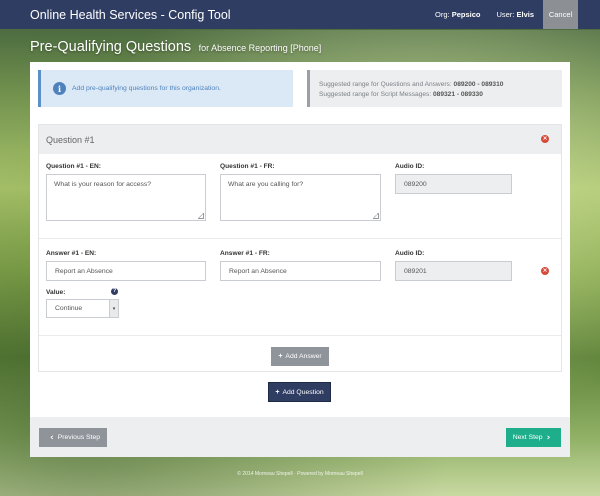 This screenshot has height=496, width=600. What do you see at coordinates (300, 437) in the screenshot?
I see `step-navigation: ‹ Previous Step Next Step ›` at bounding box center [300, 437].